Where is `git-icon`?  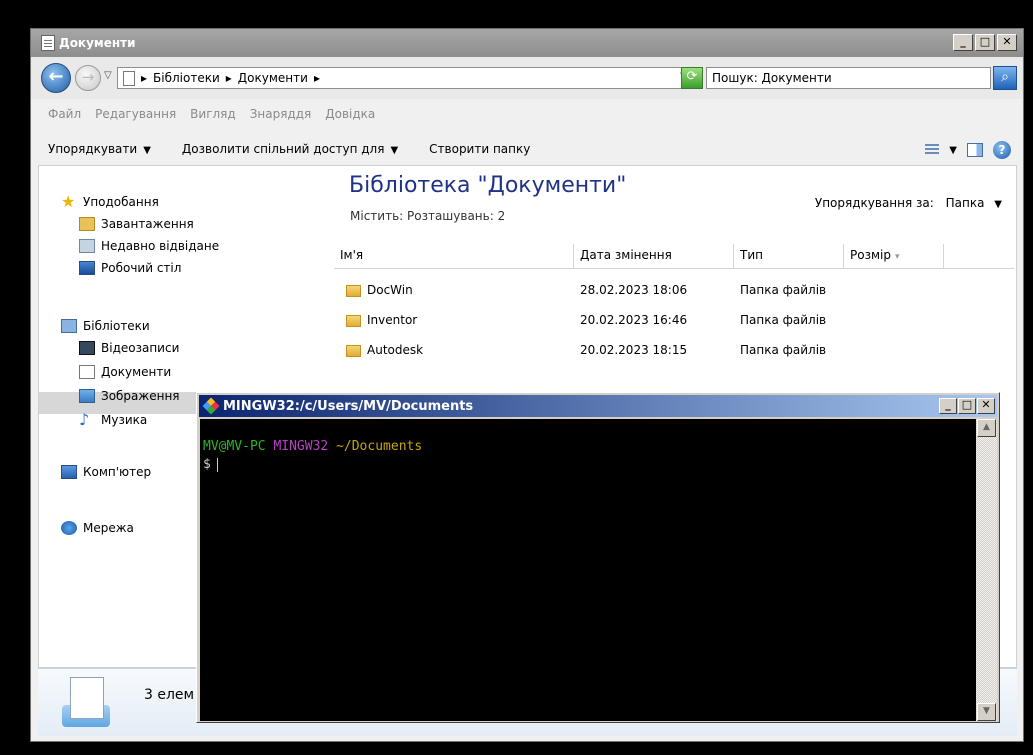
git-icon is located at coordinates (211, 406).